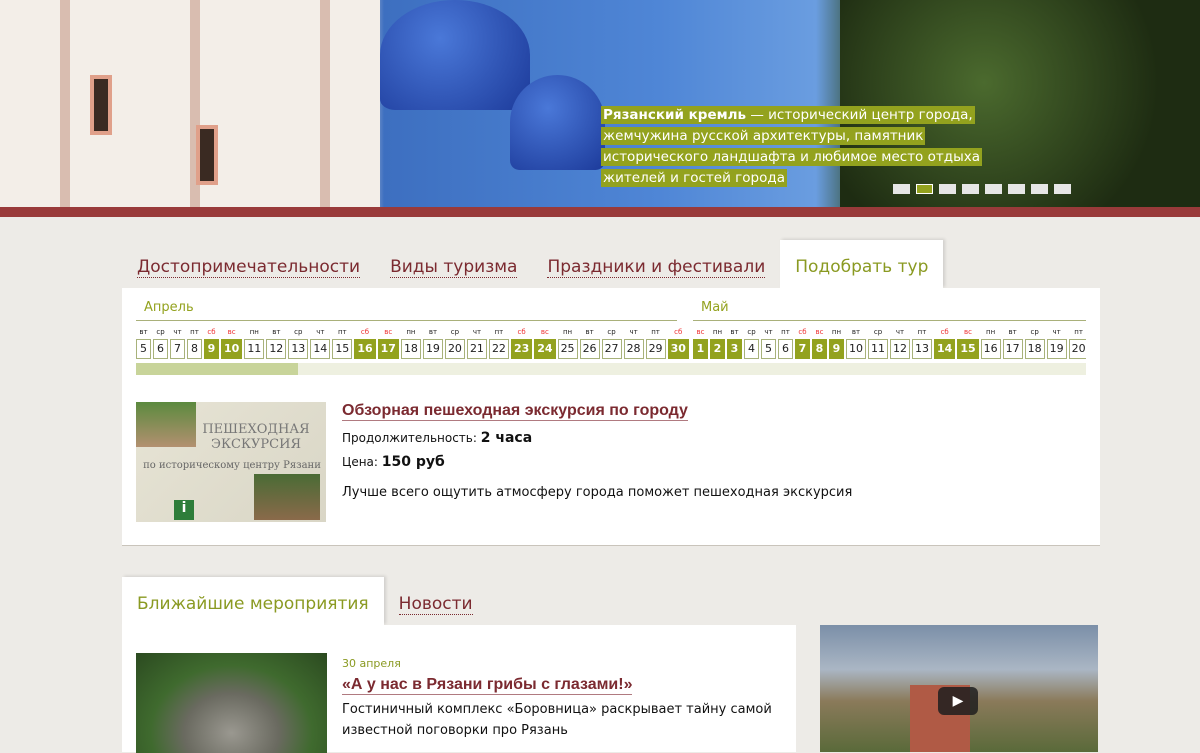  I want to click on calendar-day: ср 4, so click(751, 342).